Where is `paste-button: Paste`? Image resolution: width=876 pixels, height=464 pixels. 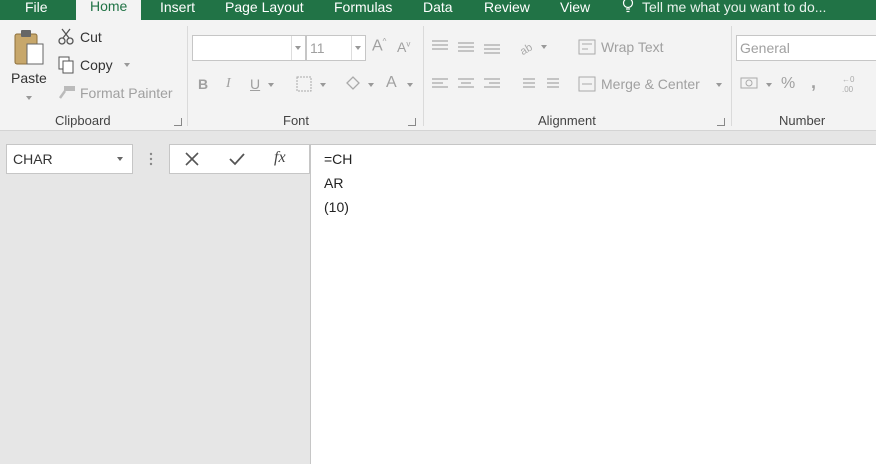
paste-button: Paste is located at coordinates (29, 78).